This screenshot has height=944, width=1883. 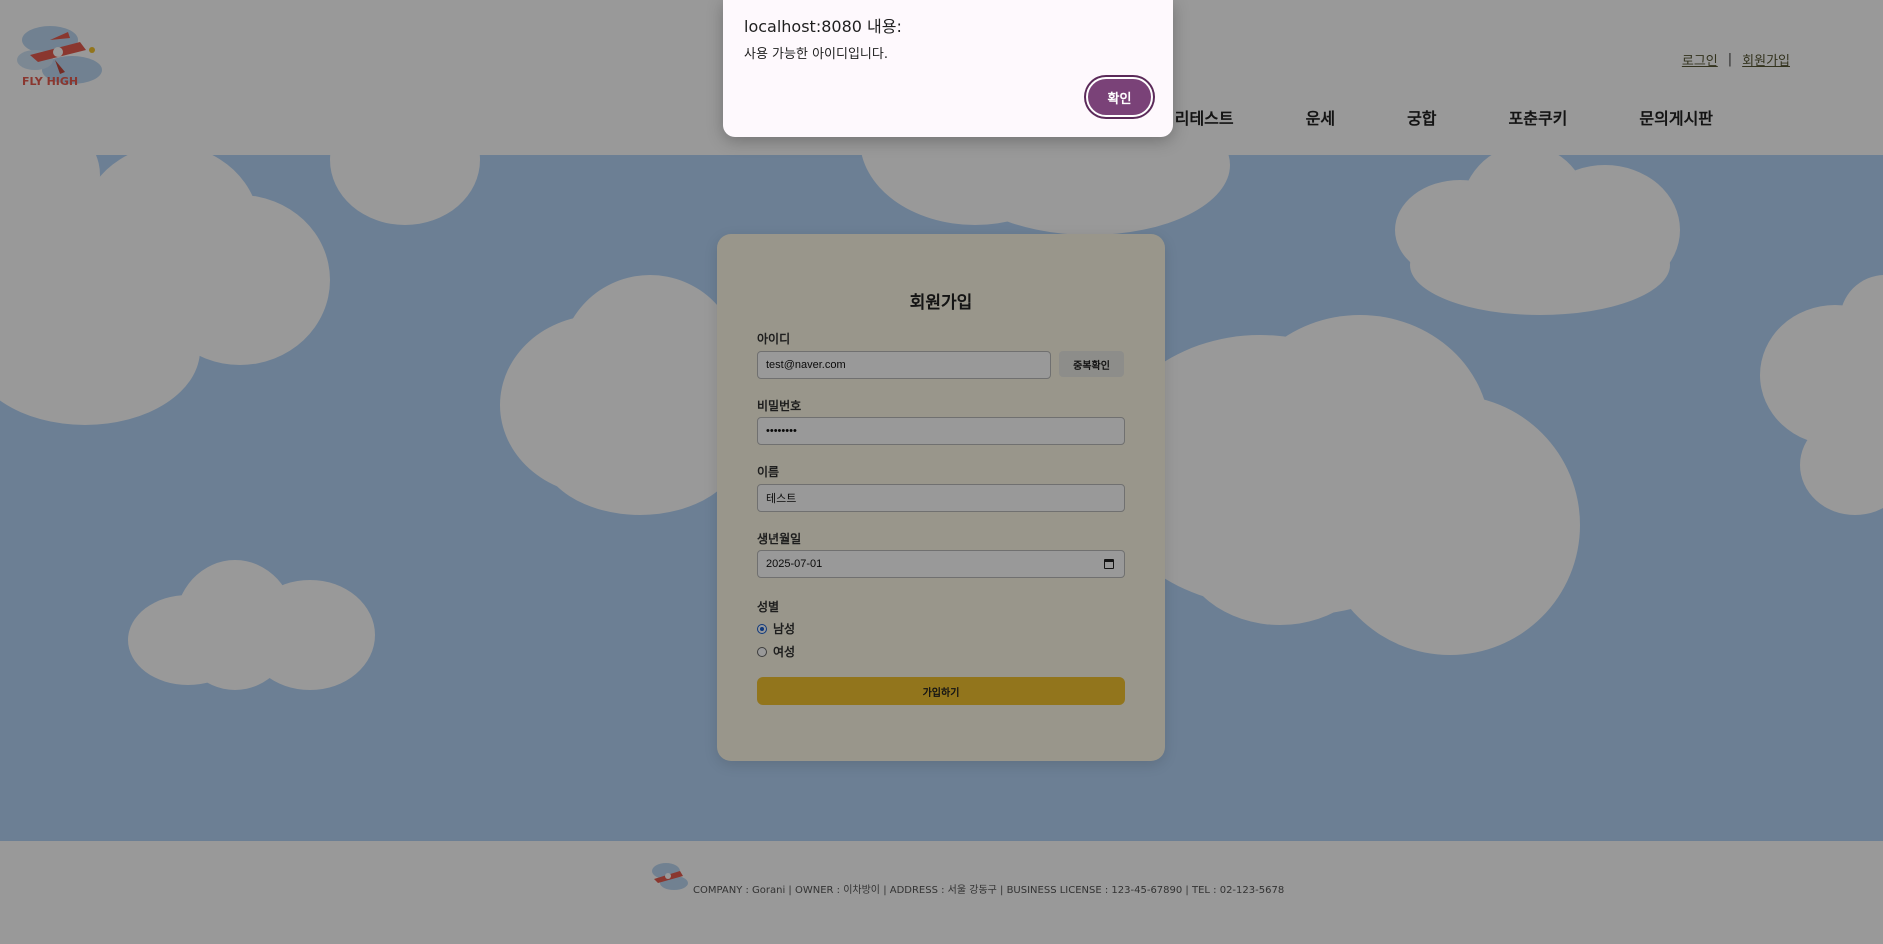 I want to click on dialog-ok-button: 확인, so click(x=1119, y=97).